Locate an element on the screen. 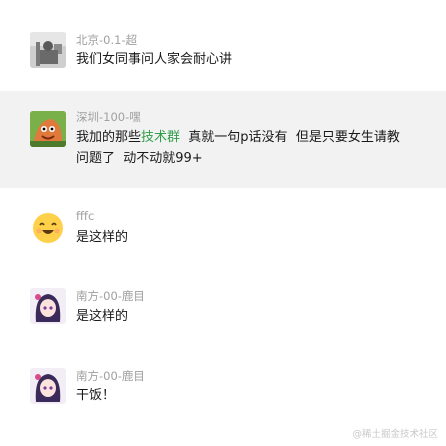 The height and width of the screenshot is (446, 446). avatar-cartoon-icon is located at coordinates (48, 129).